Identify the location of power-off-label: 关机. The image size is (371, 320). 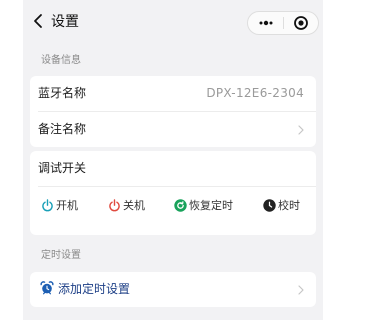
(134, 205).